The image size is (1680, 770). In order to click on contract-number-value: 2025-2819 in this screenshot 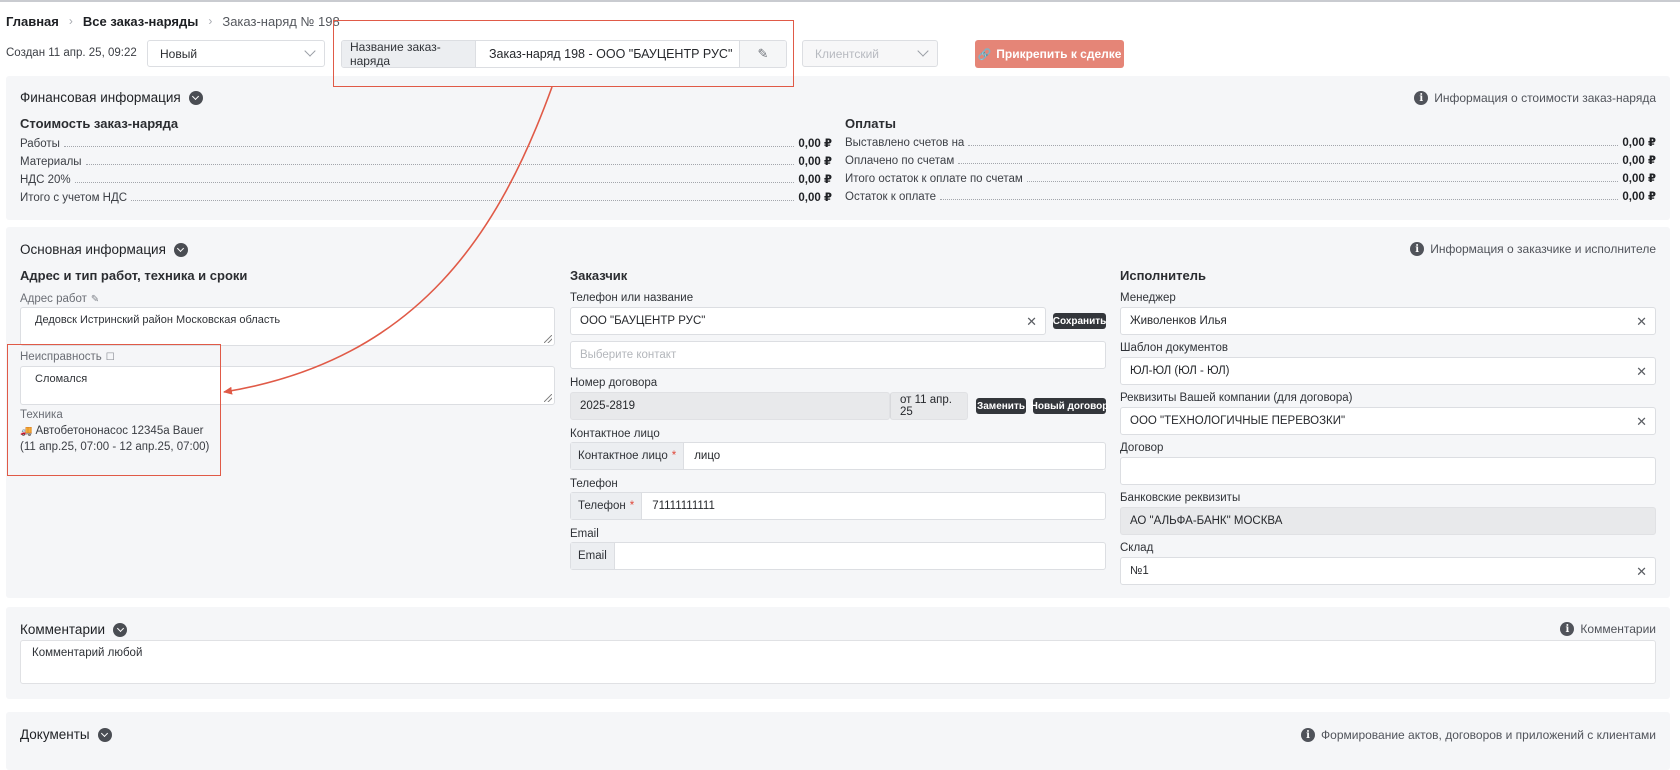, I will do `click(607, 406)`.